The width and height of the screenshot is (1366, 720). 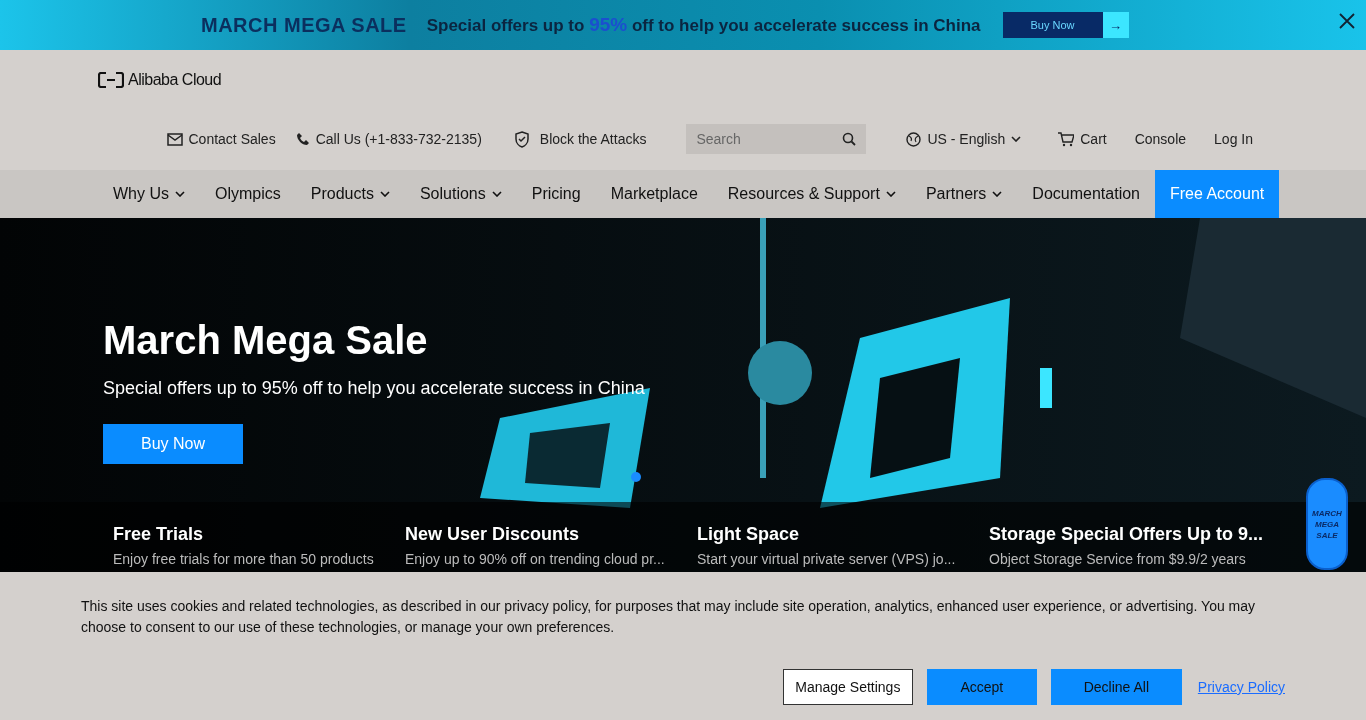 What do you see at coordinates (521, 139) in the screenshot?
I see `shield-icon` at bounding box center [521, 139].